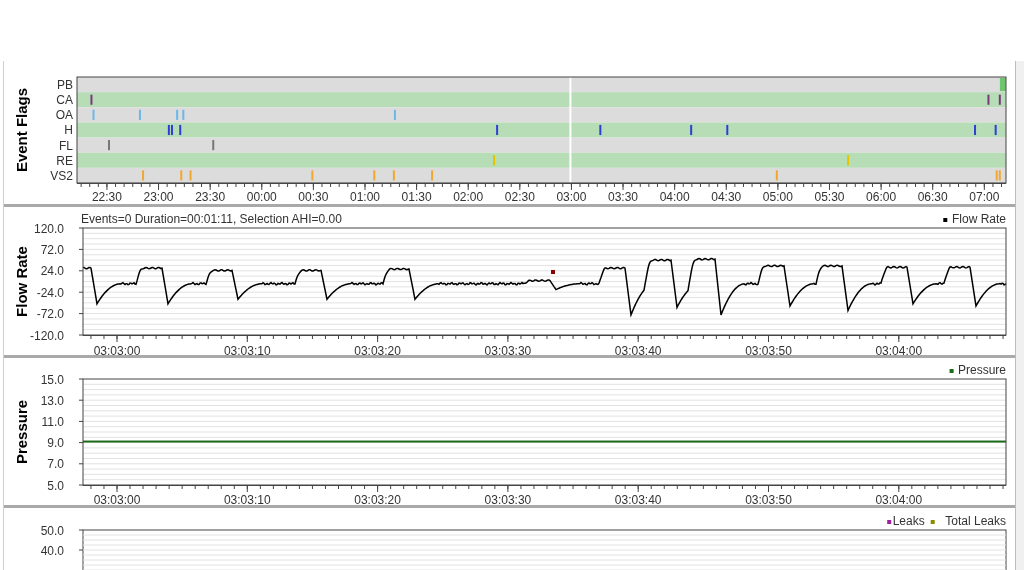 The height and width of the screenshot is (570, 1024). What do you see at coordinates (1019, 315) in the screenshot?
I see `scrollbar-track` at bounding box center [1019, 315].